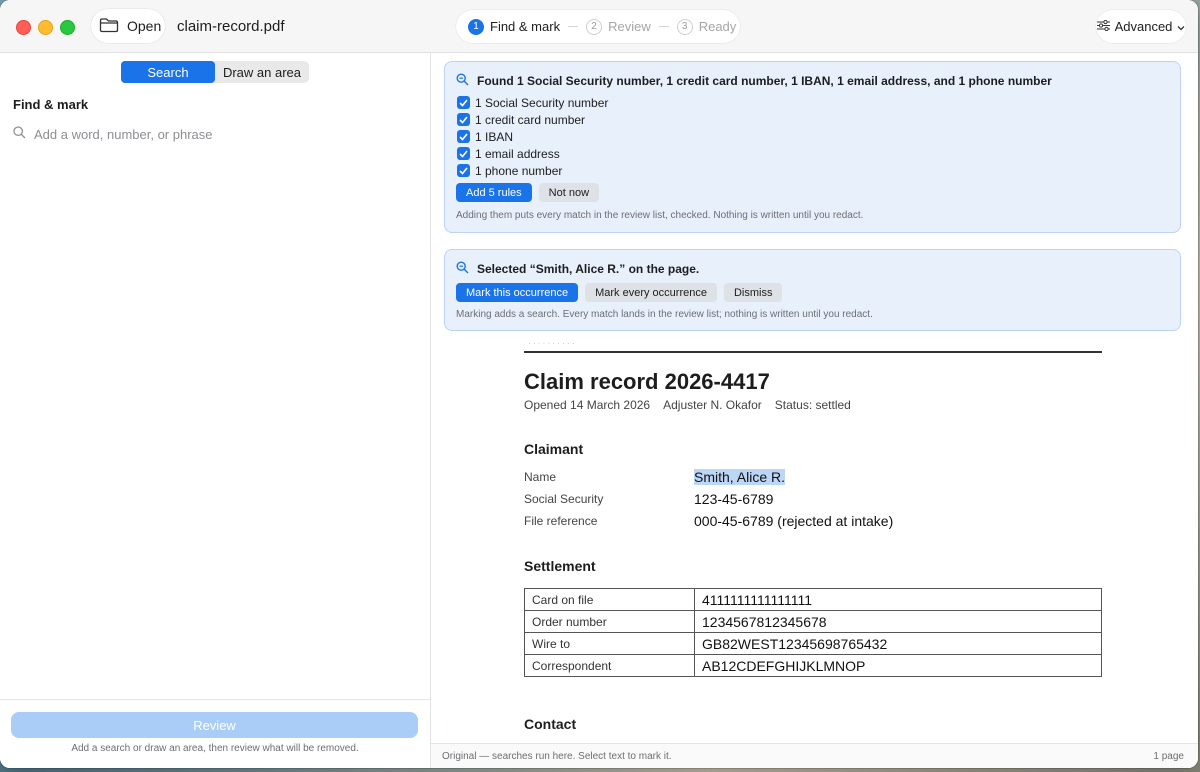 The width and height of the screenshot is (1200, 772). I want to click on advanced-button: Advanced, so click(1141, 26).